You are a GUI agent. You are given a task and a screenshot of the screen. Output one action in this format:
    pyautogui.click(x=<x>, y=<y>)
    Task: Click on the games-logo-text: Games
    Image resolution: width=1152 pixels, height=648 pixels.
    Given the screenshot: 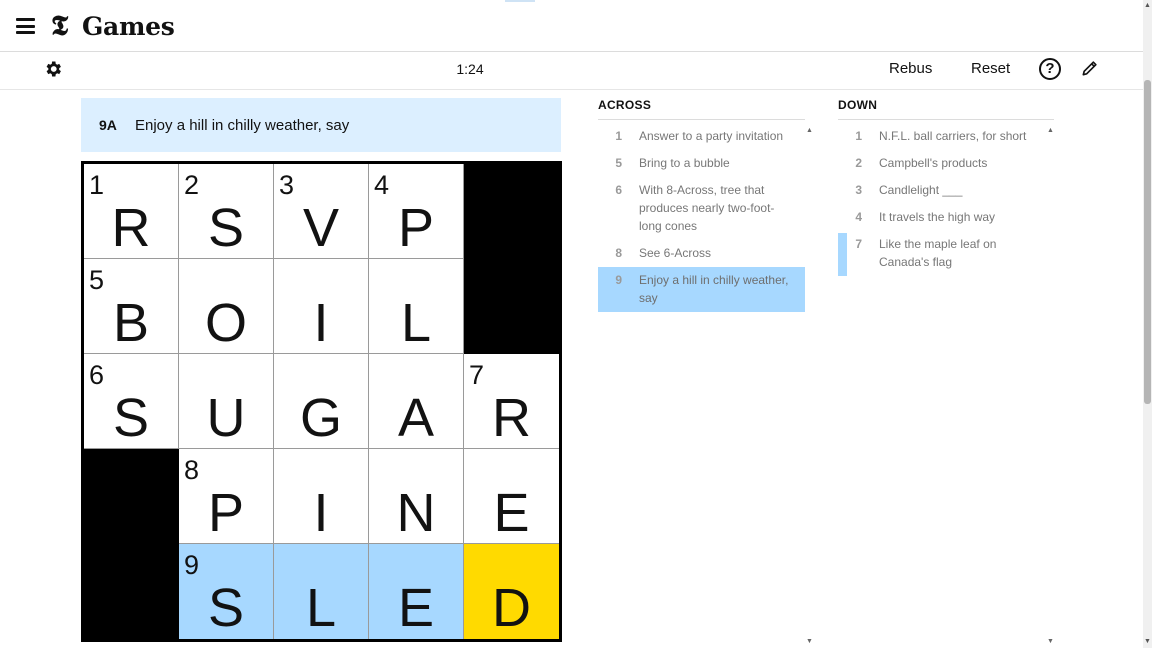 What is the action you would take?
    pyautogui.click(x=128, y=27)
    